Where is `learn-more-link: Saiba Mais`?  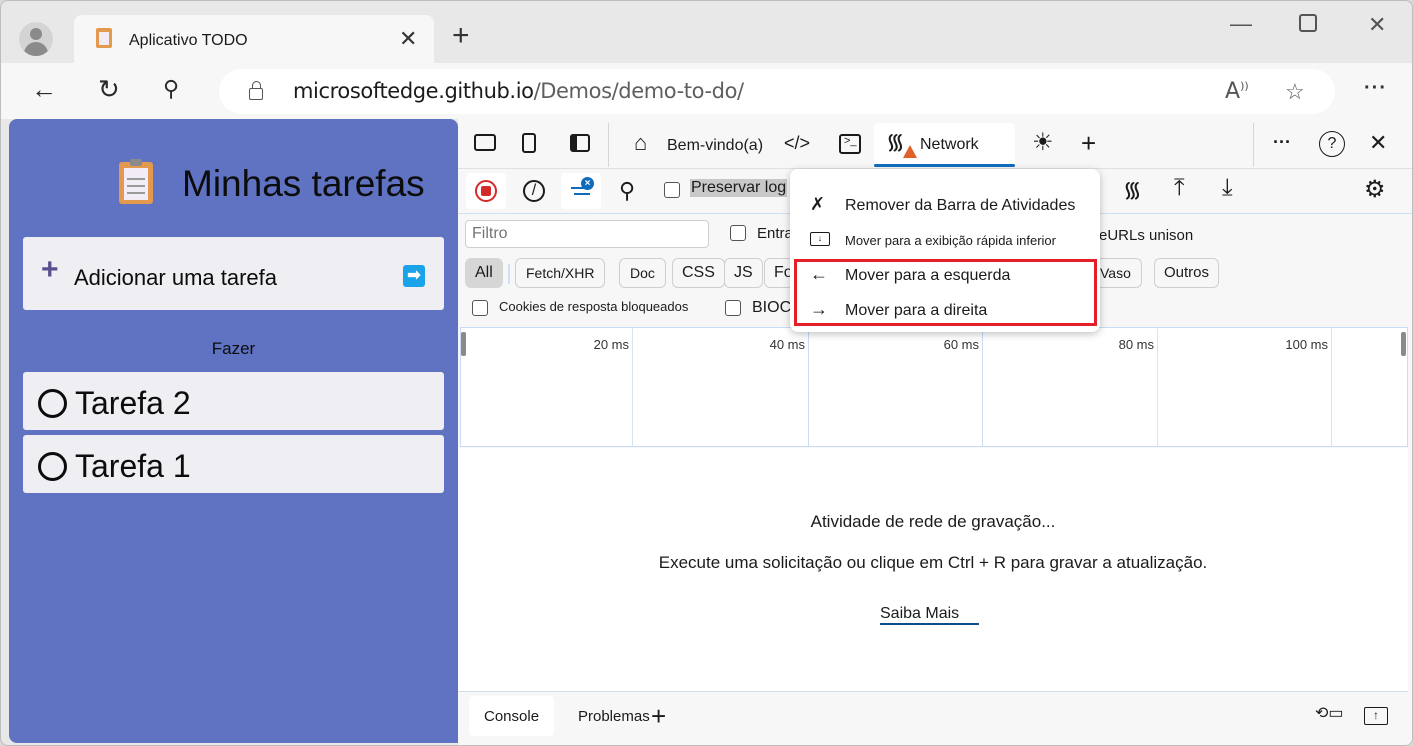 learn-more-link: Saiba Mais is located at coordinates (930, 615).